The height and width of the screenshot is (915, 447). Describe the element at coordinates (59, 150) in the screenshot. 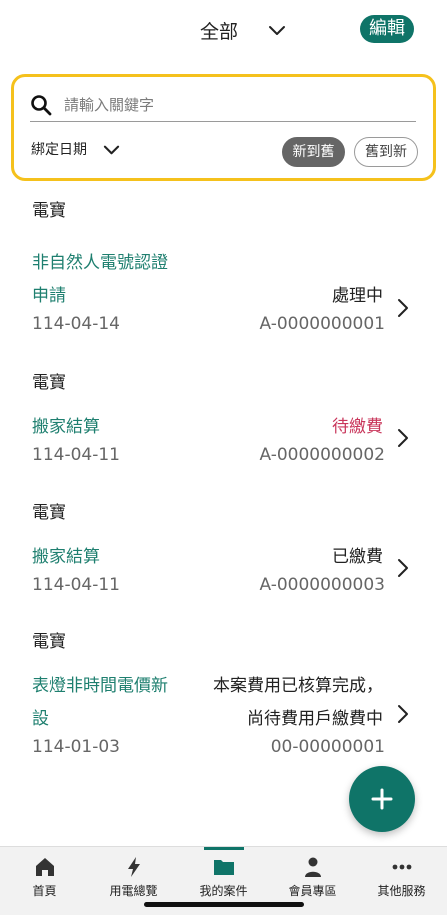

I see `date-filter-label: 綁定日期` at that location.